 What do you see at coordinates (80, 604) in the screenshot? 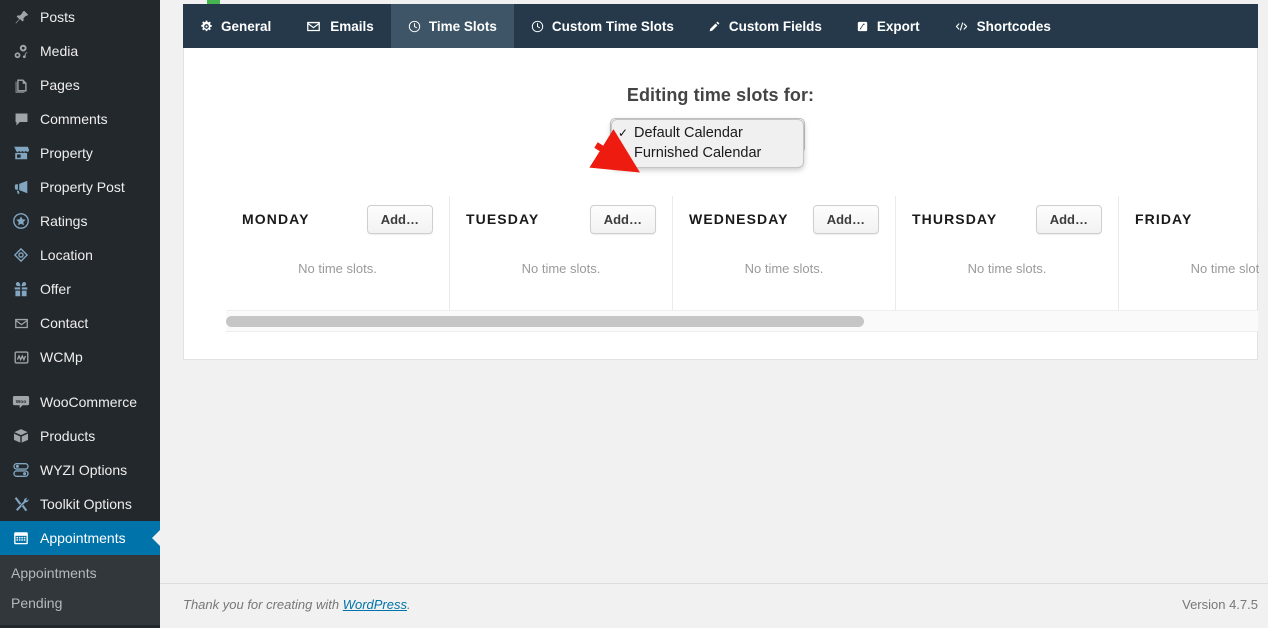
I see `sidebar-subitem-pending: Pending` at bounding box center [80, 604].